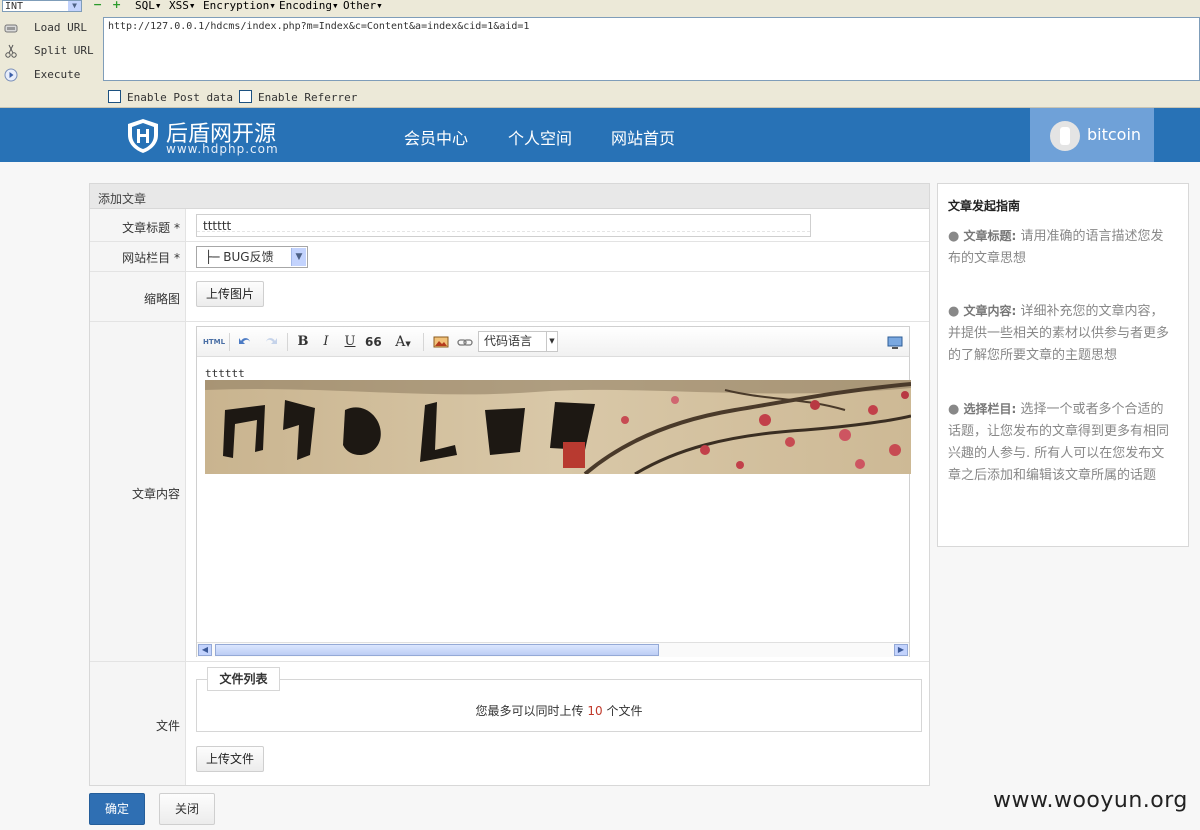 The height and width of the screenshot is (830, 1200). What do you see at coordinates (161, 299) in the screenshot?
I see `thumbnail-label: 缩略图` at bounding box center [161, 299].